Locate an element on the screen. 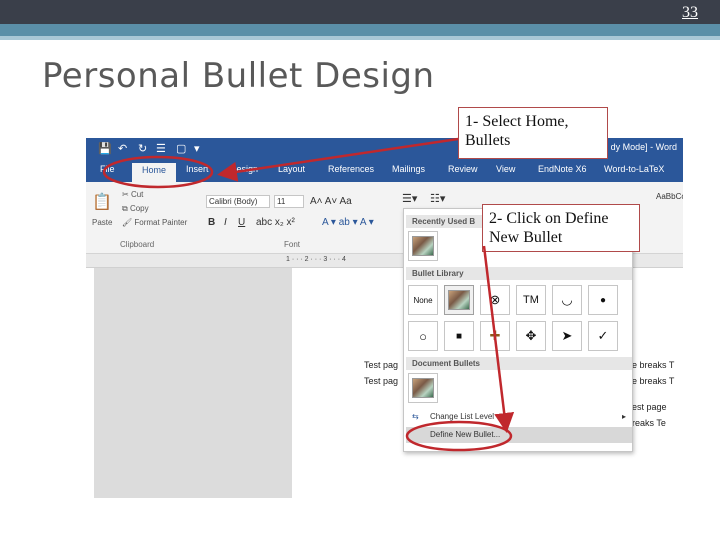 This screenshot has width=720, height=540. bullet-picture is located at coordinates (459, 300).